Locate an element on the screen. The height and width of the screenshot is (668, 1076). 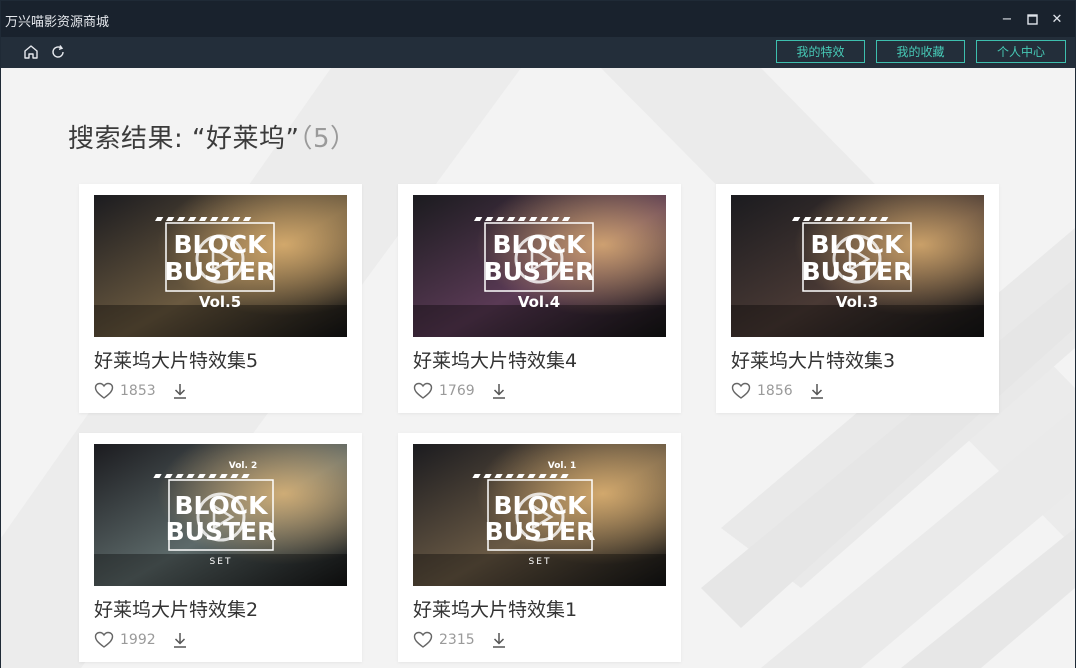
card-thumbnail: BLOCK BUSTER Vol.3 is located at coordinates (857, 266).